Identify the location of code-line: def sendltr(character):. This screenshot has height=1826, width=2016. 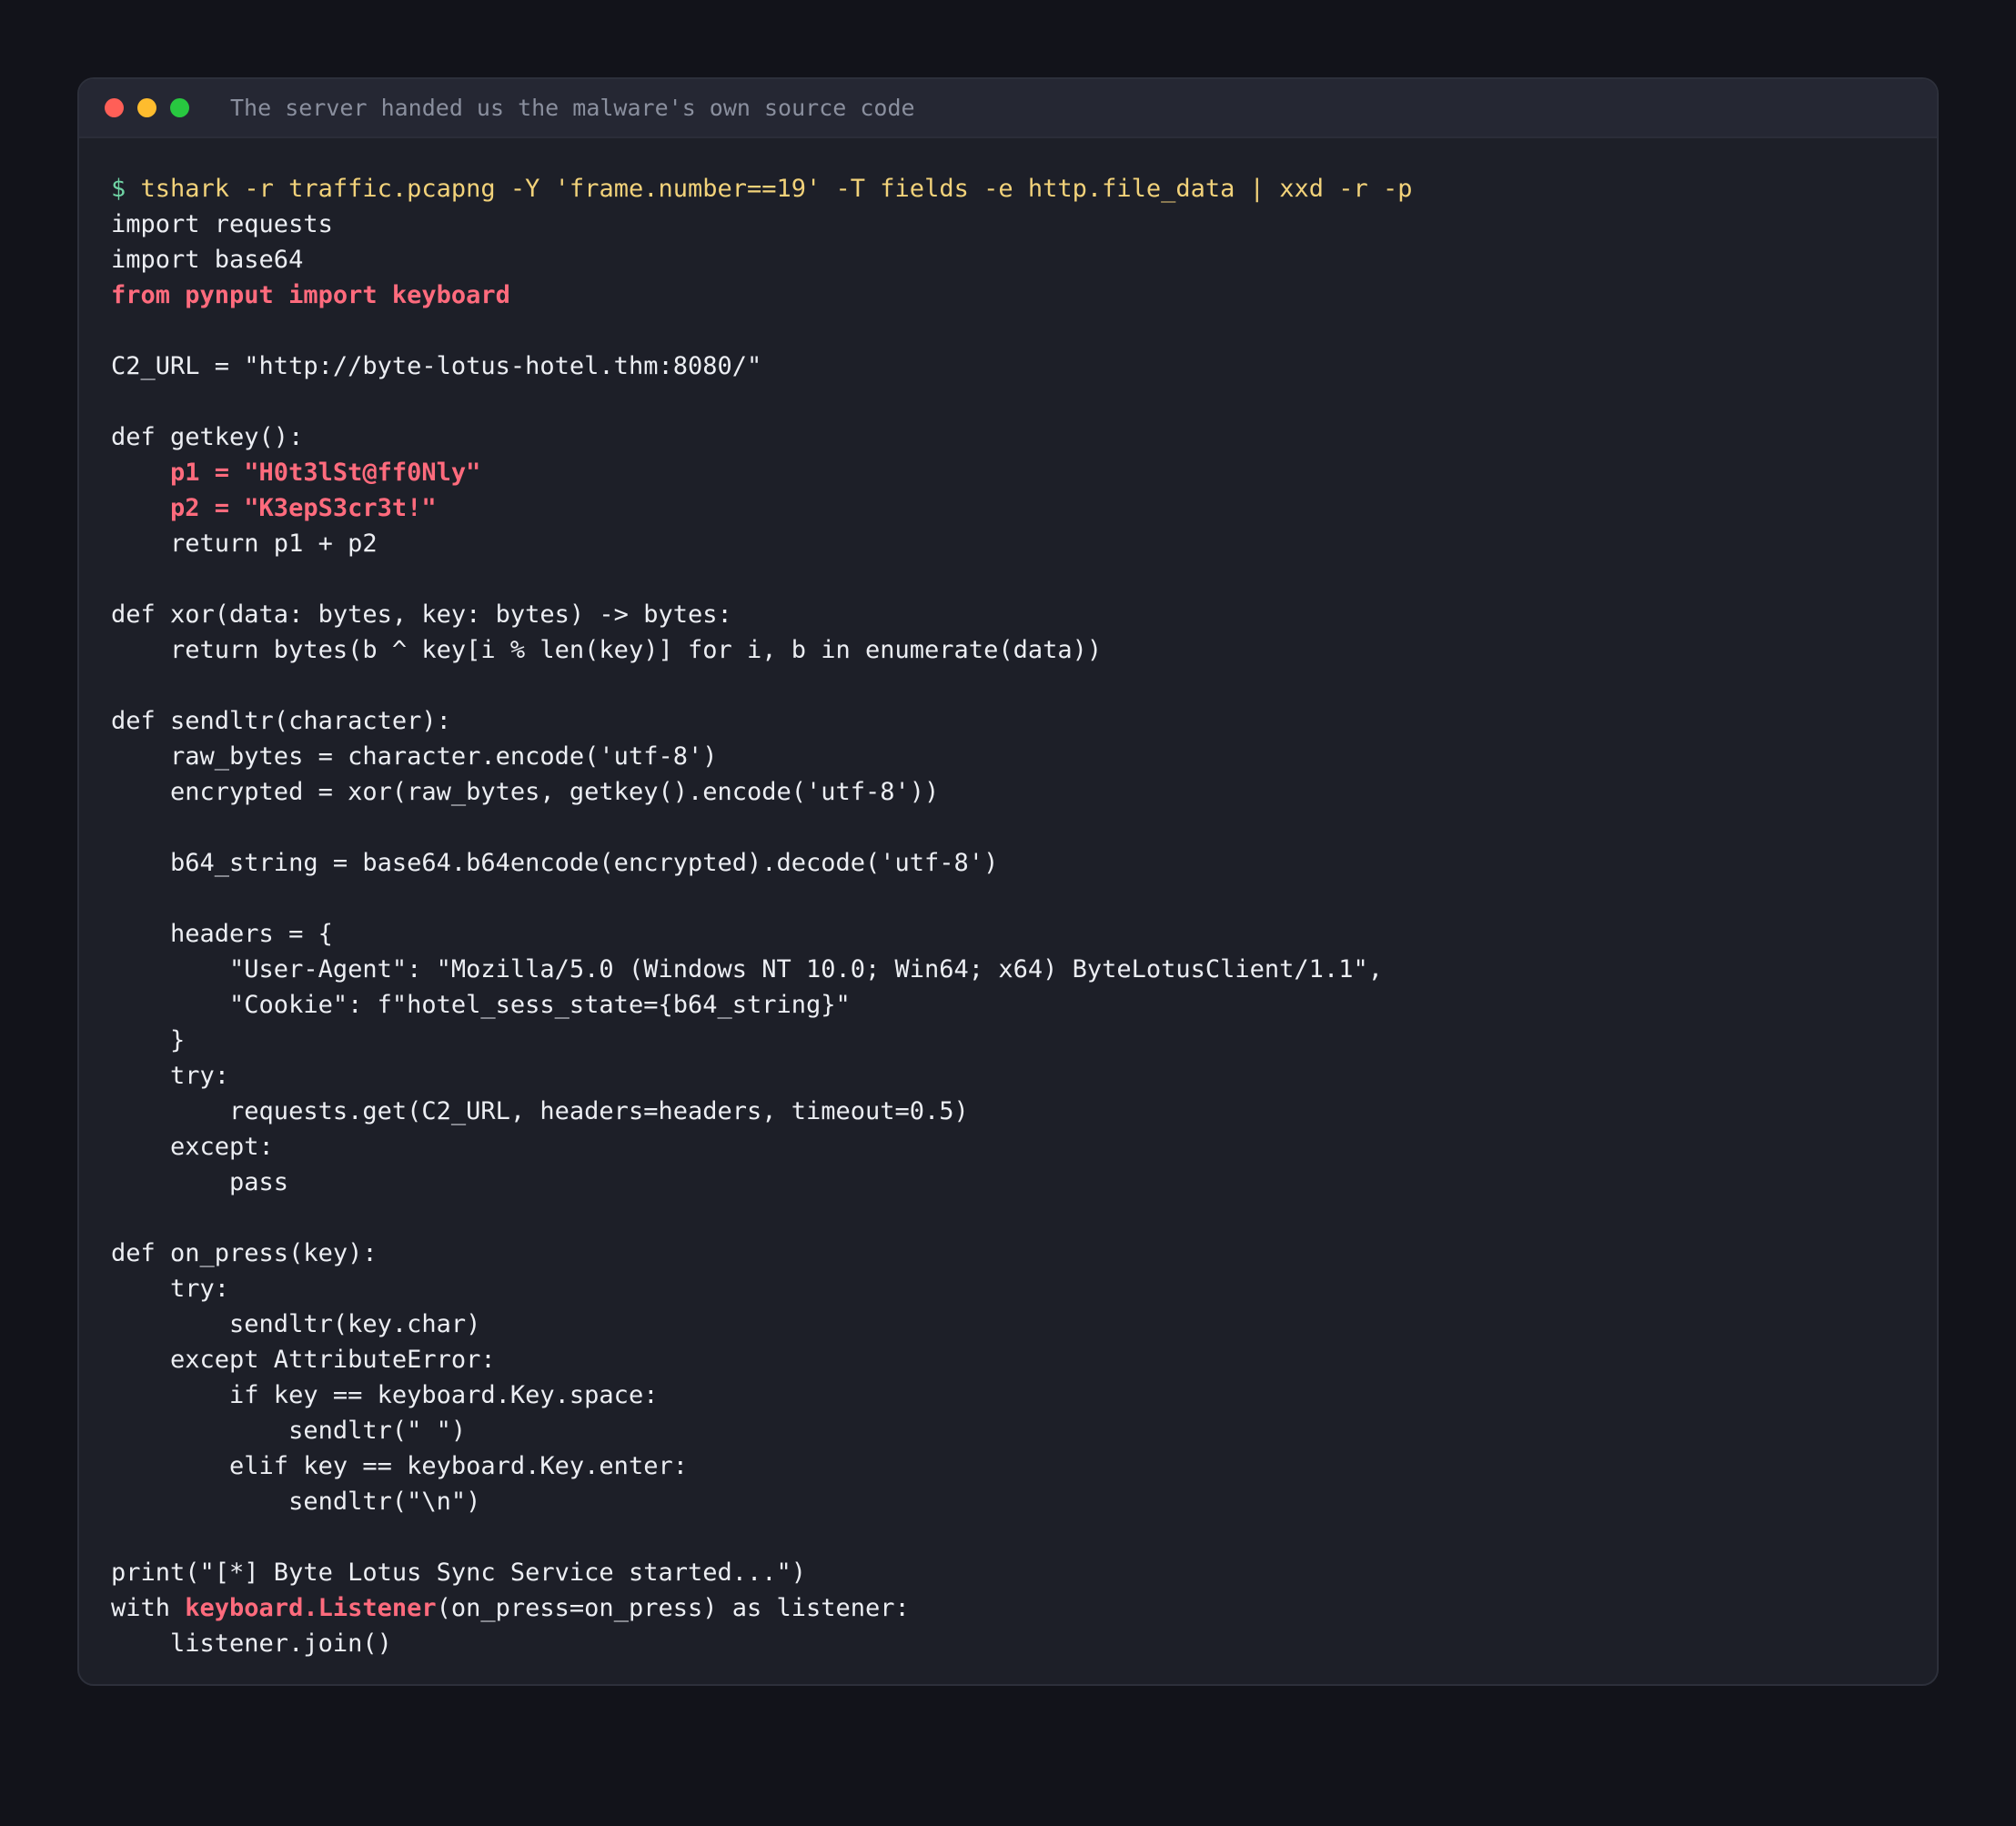
(281, 721).